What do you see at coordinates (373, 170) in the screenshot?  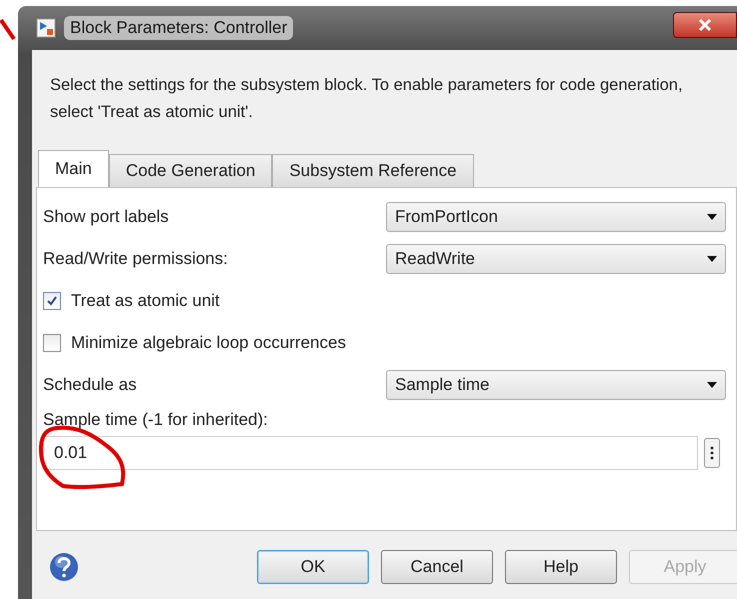 I see `tab: Subsystem Reference` at bounding box center [373, 170].